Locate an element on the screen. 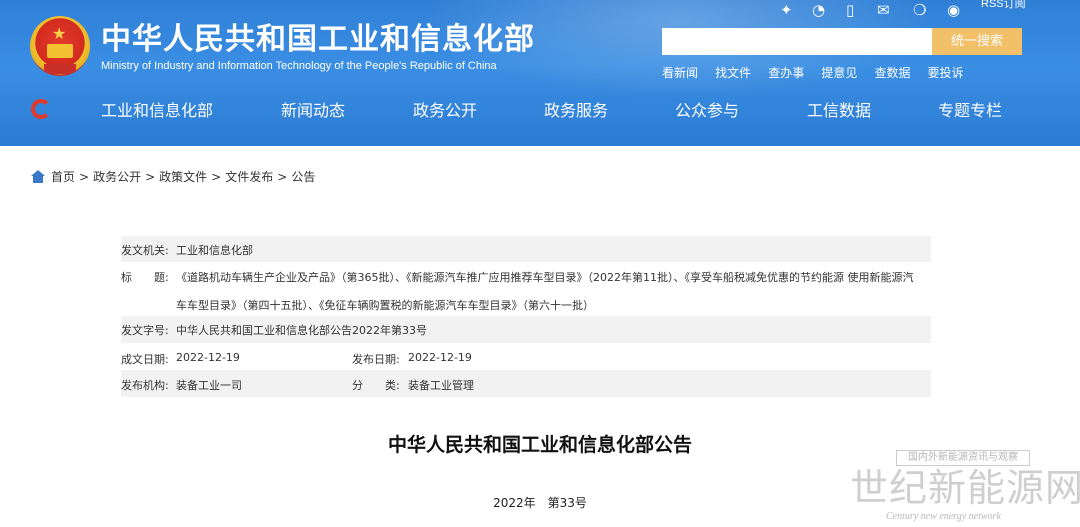 The width and height of the screenshot is (1080, 527). national-emblem-icon: ★ is located at coordinates (60, 46).